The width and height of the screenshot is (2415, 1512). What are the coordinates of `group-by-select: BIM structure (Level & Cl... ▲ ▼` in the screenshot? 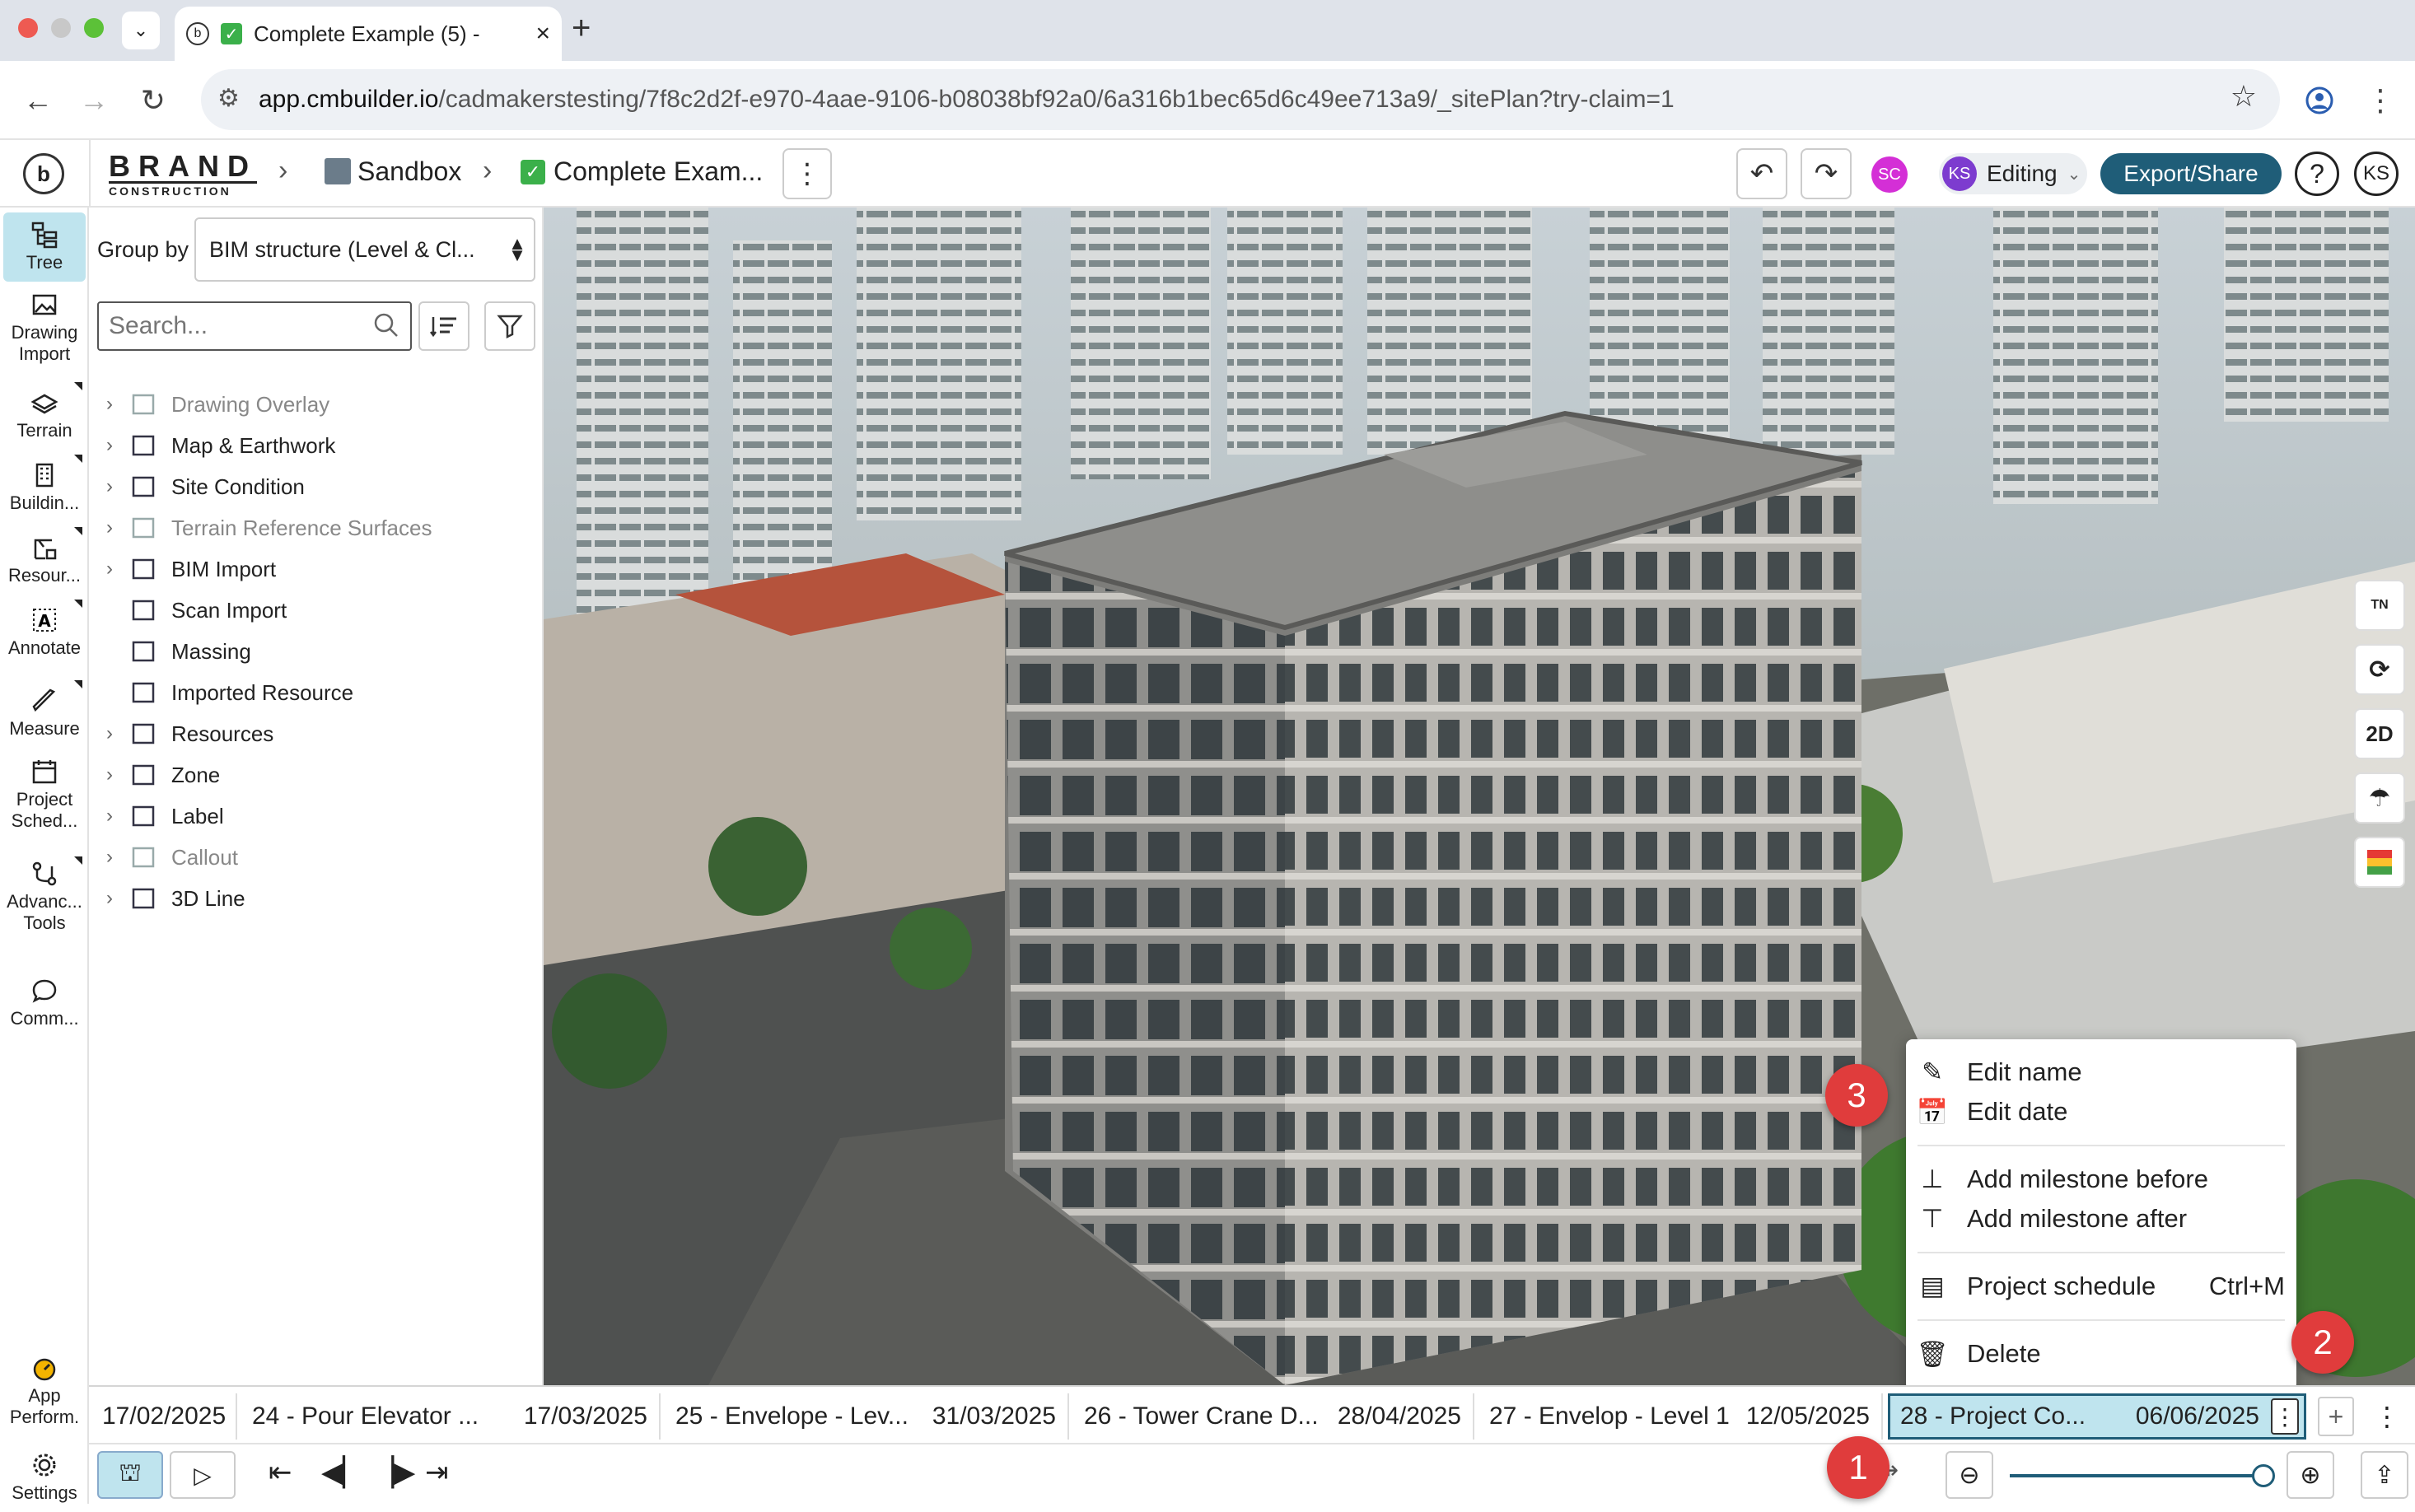 It's located at (364, 249).